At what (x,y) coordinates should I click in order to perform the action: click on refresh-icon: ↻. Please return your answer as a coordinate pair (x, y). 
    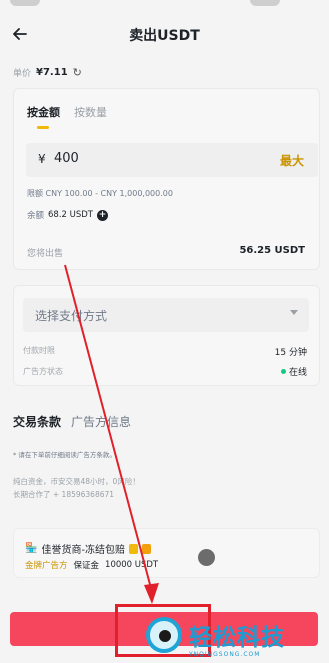
    Looking at the image, I should click on (77, 72).